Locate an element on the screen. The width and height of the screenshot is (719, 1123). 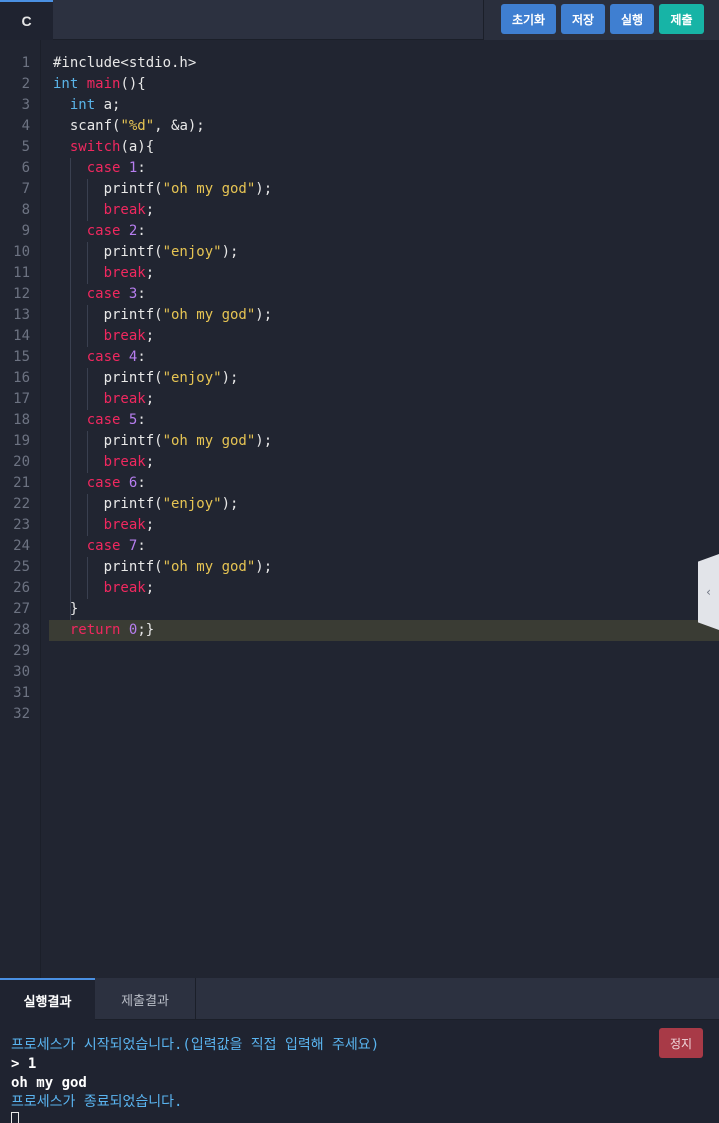
code-token: return is located at coordinates (95, 630).